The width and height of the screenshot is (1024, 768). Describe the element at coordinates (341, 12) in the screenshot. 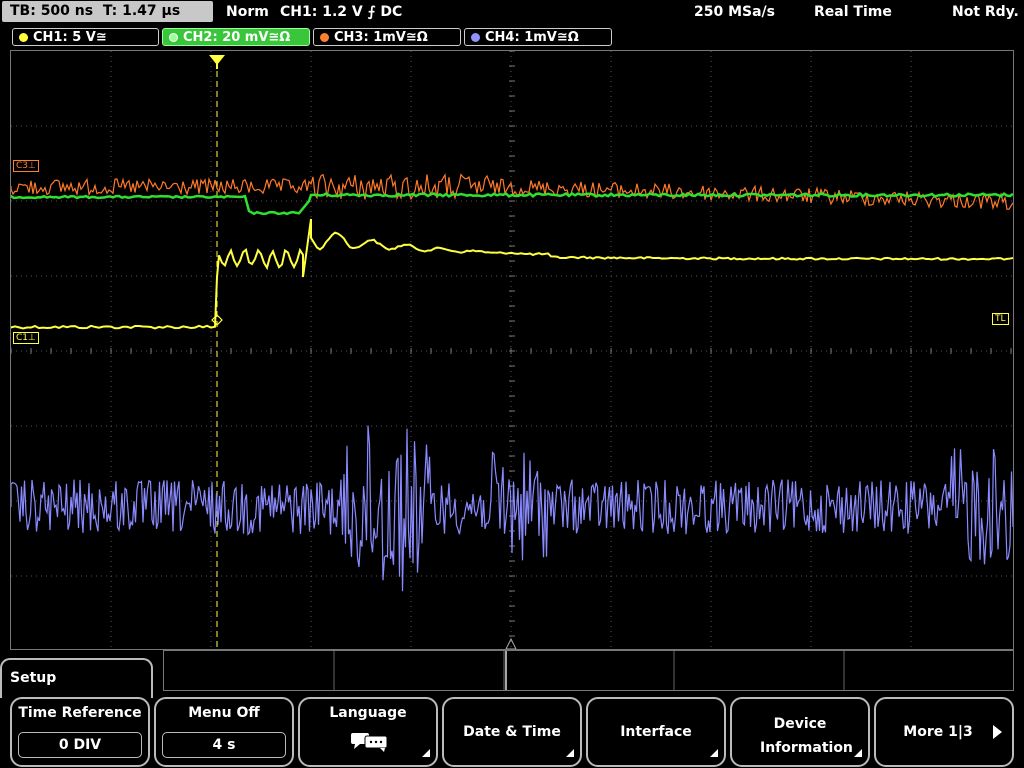

I see `trigger-source: CH1: 1.2 V ⨍ DC` at that location.